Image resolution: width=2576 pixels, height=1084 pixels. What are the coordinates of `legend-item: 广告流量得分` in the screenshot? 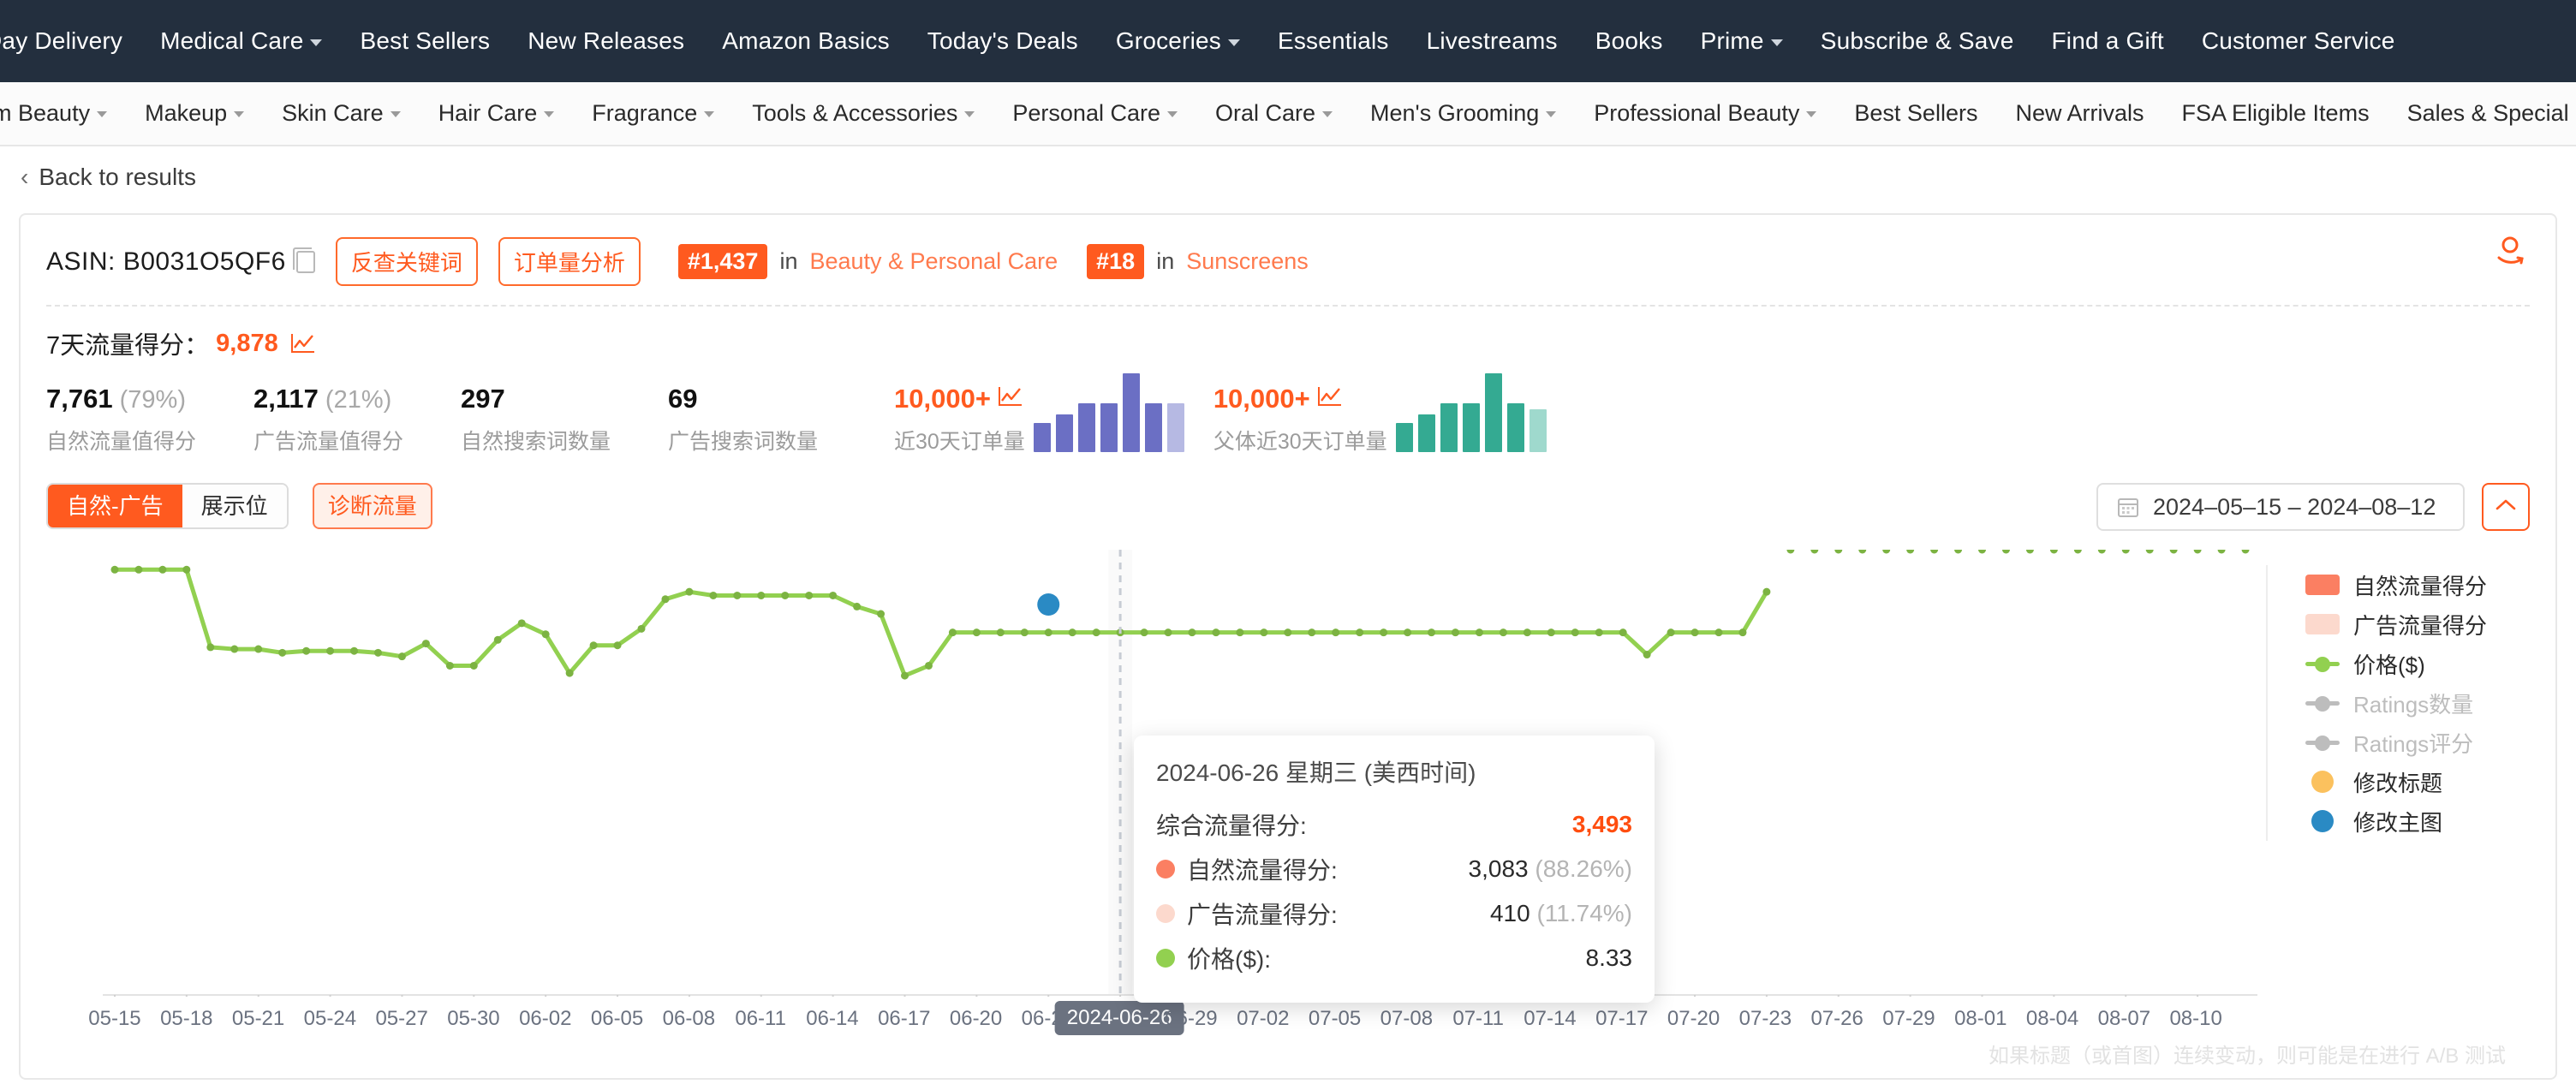 It's located at (2412, 625).